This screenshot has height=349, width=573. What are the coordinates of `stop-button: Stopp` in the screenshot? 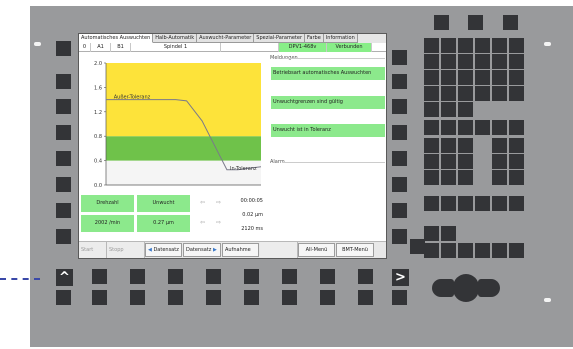 It's located at (126, 250).